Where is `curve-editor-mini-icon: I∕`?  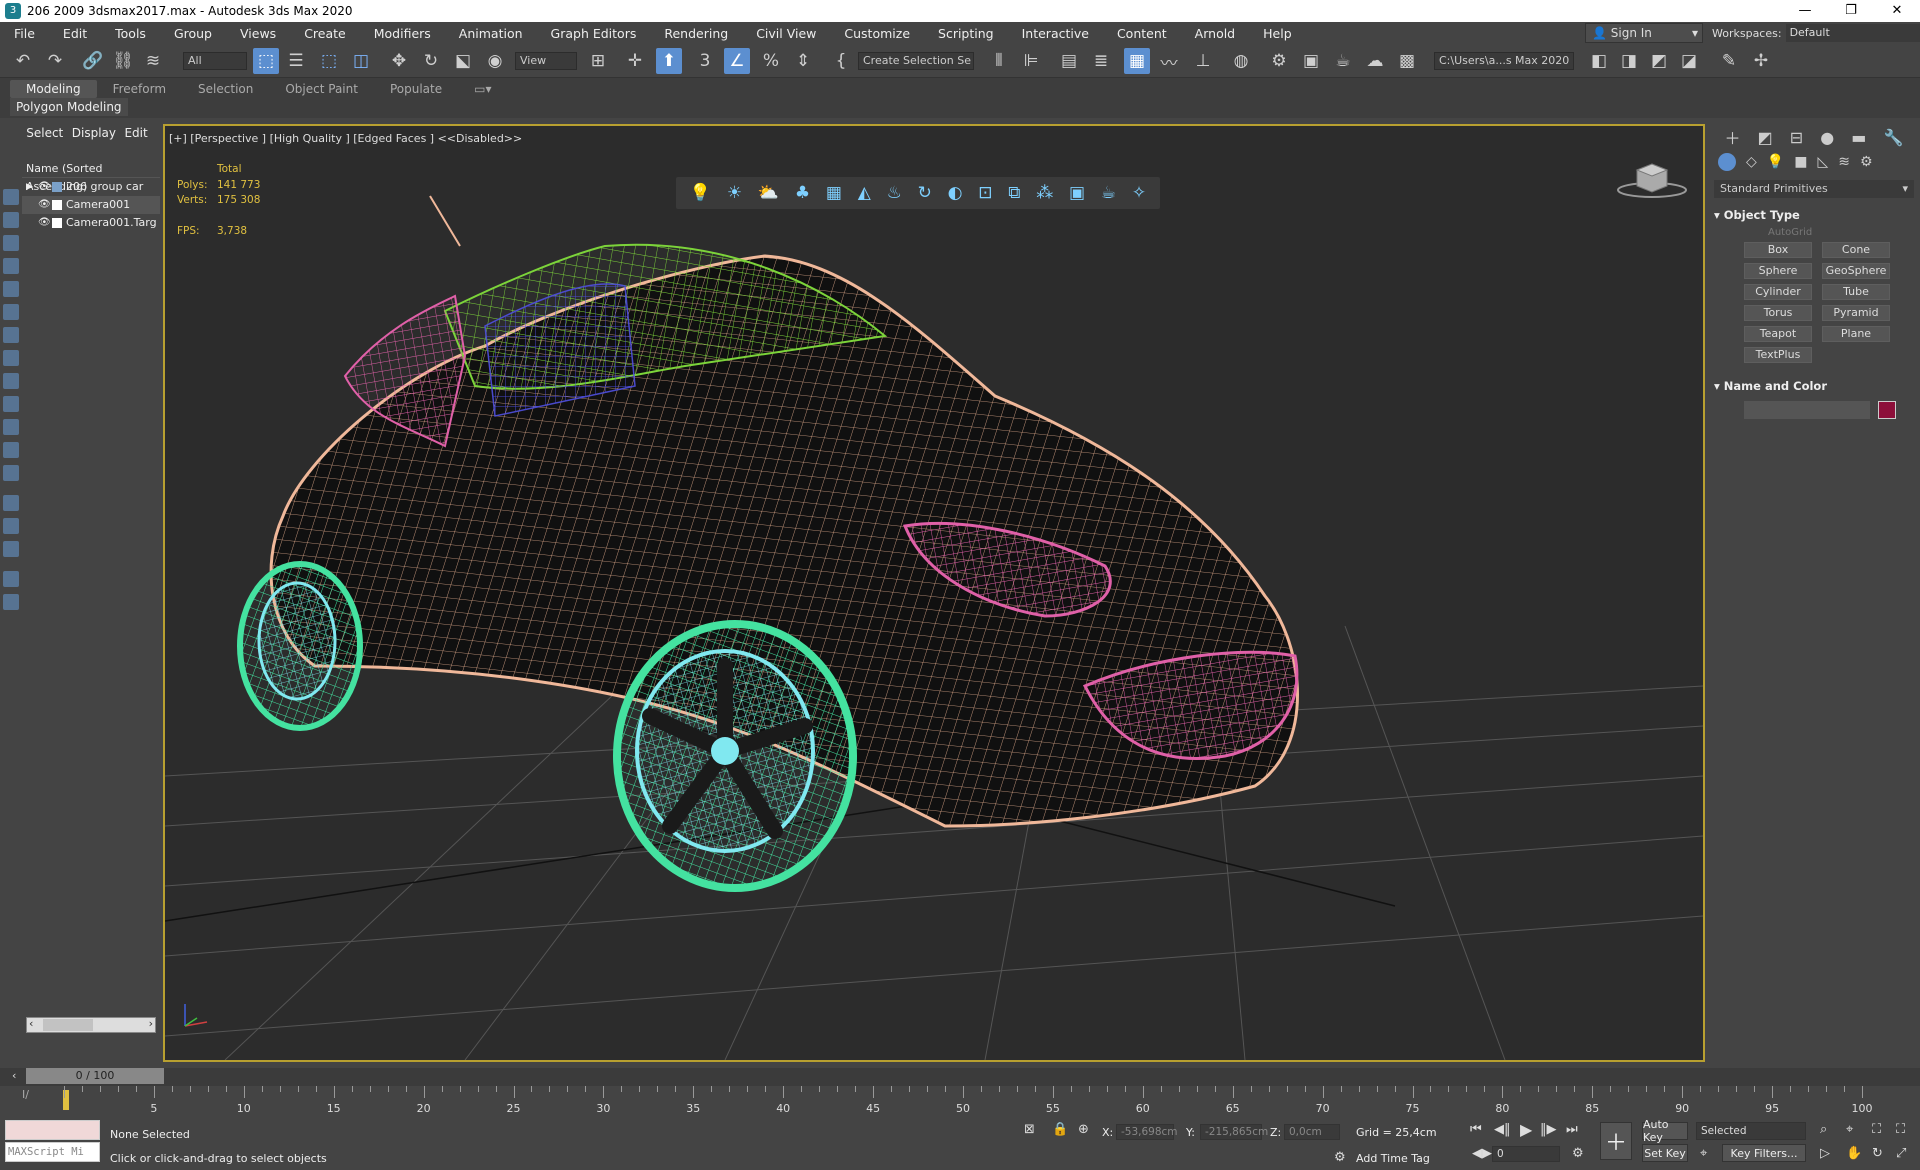 curve-editor-mini-icon: I∕ is located at coordinates (25, 1094).